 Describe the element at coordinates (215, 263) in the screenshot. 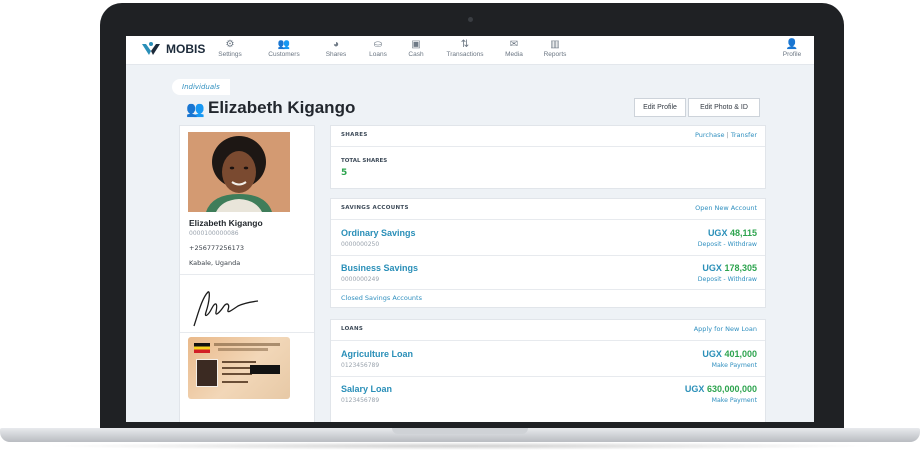

I see `profile-location: Kabale, Uganda` at that location.